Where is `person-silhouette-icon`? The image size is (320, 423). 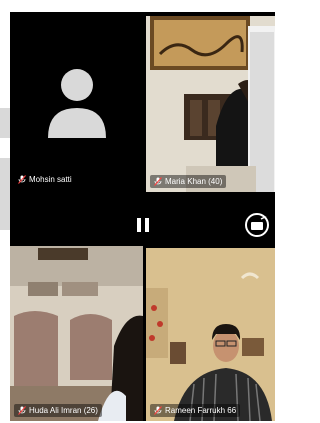
person-silhouette-icon is located at coordinates (77, 103).